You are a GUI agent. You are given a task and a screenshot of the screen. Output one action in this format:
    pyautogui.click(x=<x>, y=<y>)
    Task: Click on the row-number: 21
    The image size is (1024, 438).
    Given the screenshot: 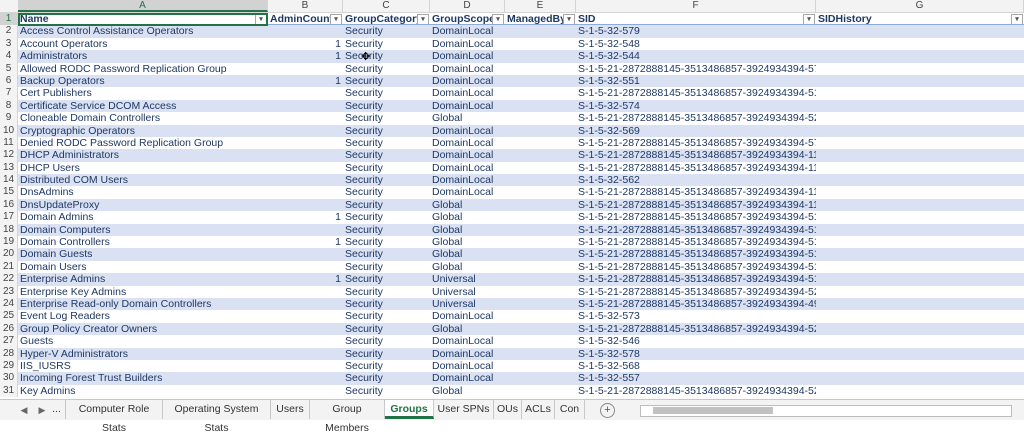 What is the action you would take?
    pyautogui.click(x=9, y=267)
    